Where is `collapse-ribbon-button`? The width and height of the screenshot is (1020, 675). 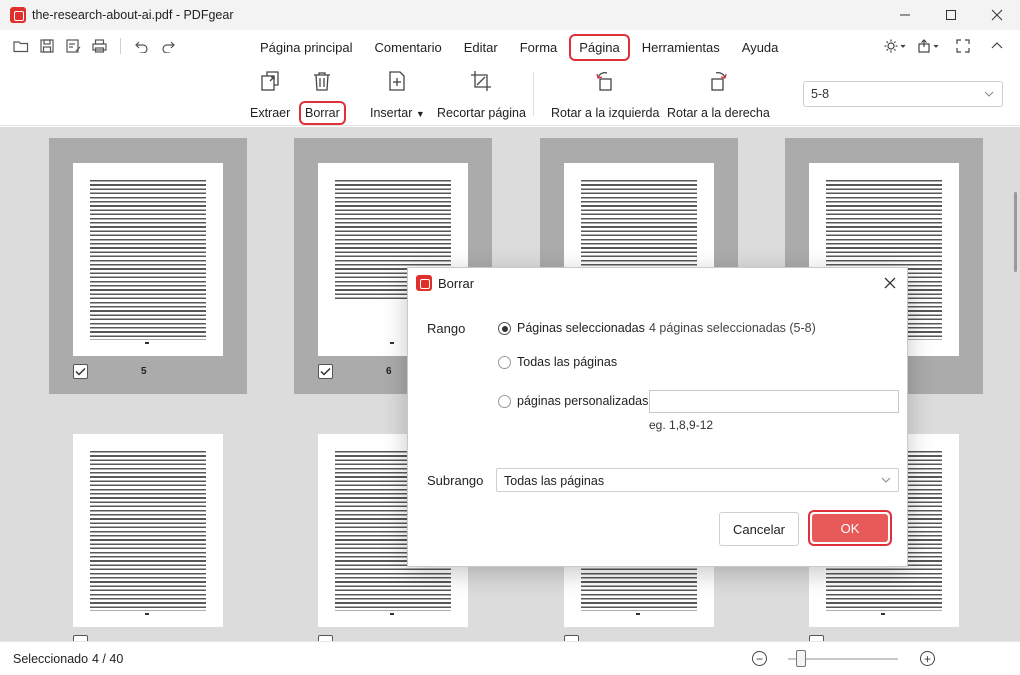 collapse-ribbon-button is located at coordinates (997, 46).